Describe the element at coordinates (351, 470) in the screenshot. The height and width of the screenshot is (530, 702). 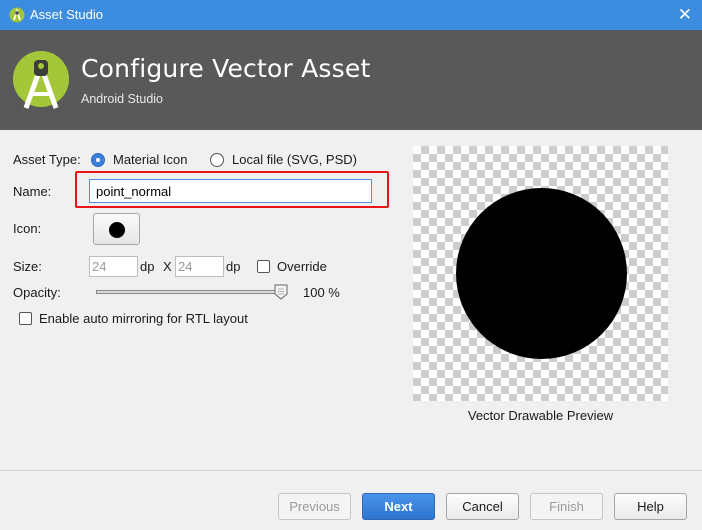
I see `footer-divider` at that location.